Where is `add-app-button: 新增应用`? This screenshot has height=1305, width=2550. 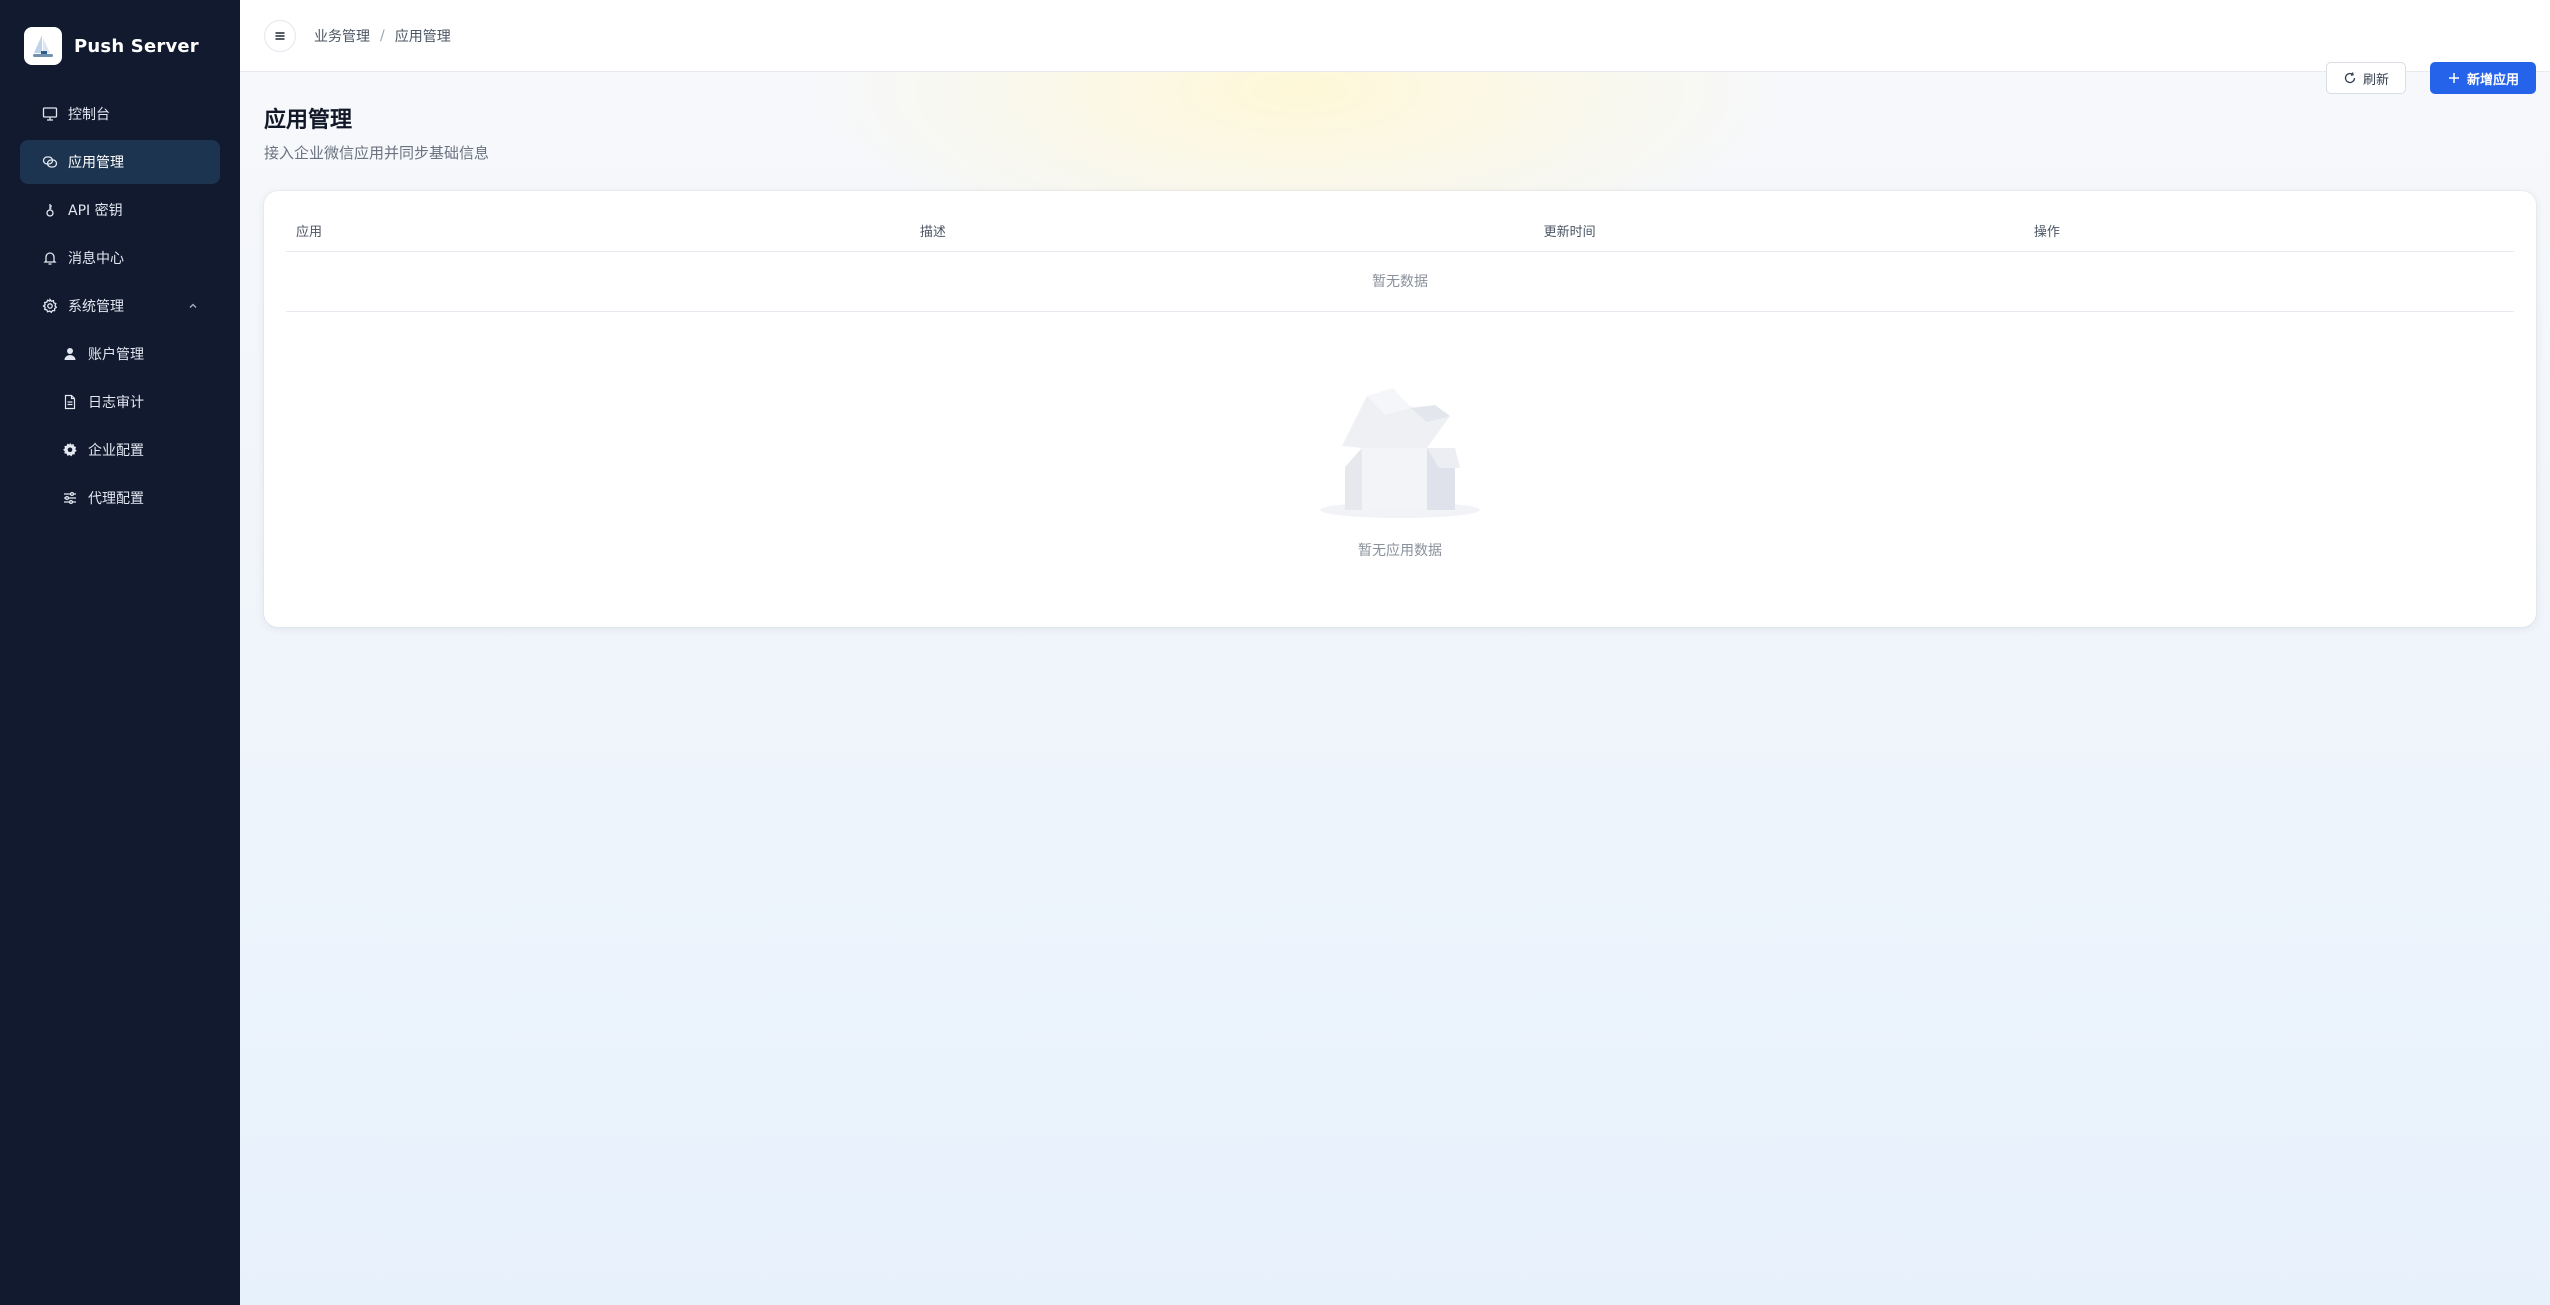
add-app-button: 新增应用 is located at coordinates (2482, 78).